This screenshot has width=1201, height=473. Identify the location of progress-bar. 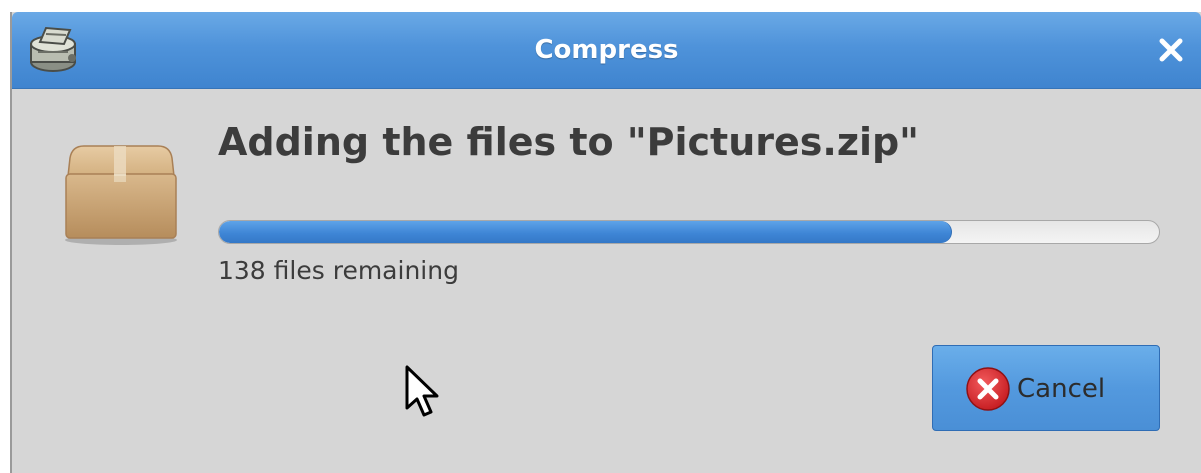
(689, 232).